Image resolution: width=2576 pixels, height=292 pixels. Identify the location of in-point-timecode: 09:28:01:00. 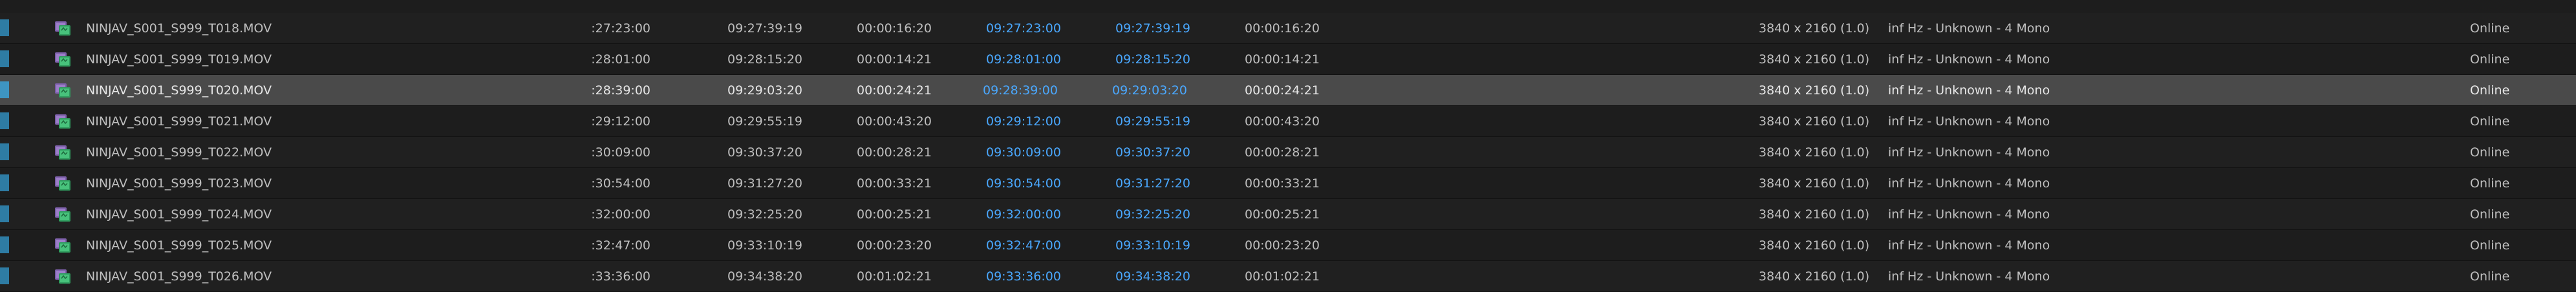
(1023, 59).